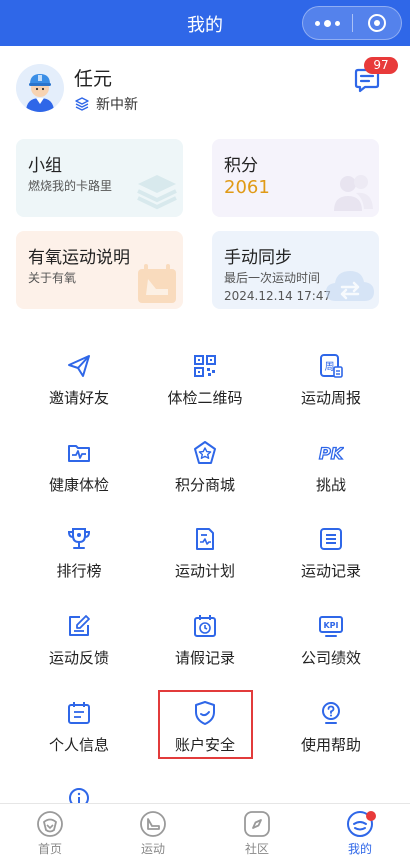 The width and height of the screenshot is (410, 865). What do you see at coordinates (205, 724) in the screenshot?
I see `selection-highlight` at bounding box center [205, 724].